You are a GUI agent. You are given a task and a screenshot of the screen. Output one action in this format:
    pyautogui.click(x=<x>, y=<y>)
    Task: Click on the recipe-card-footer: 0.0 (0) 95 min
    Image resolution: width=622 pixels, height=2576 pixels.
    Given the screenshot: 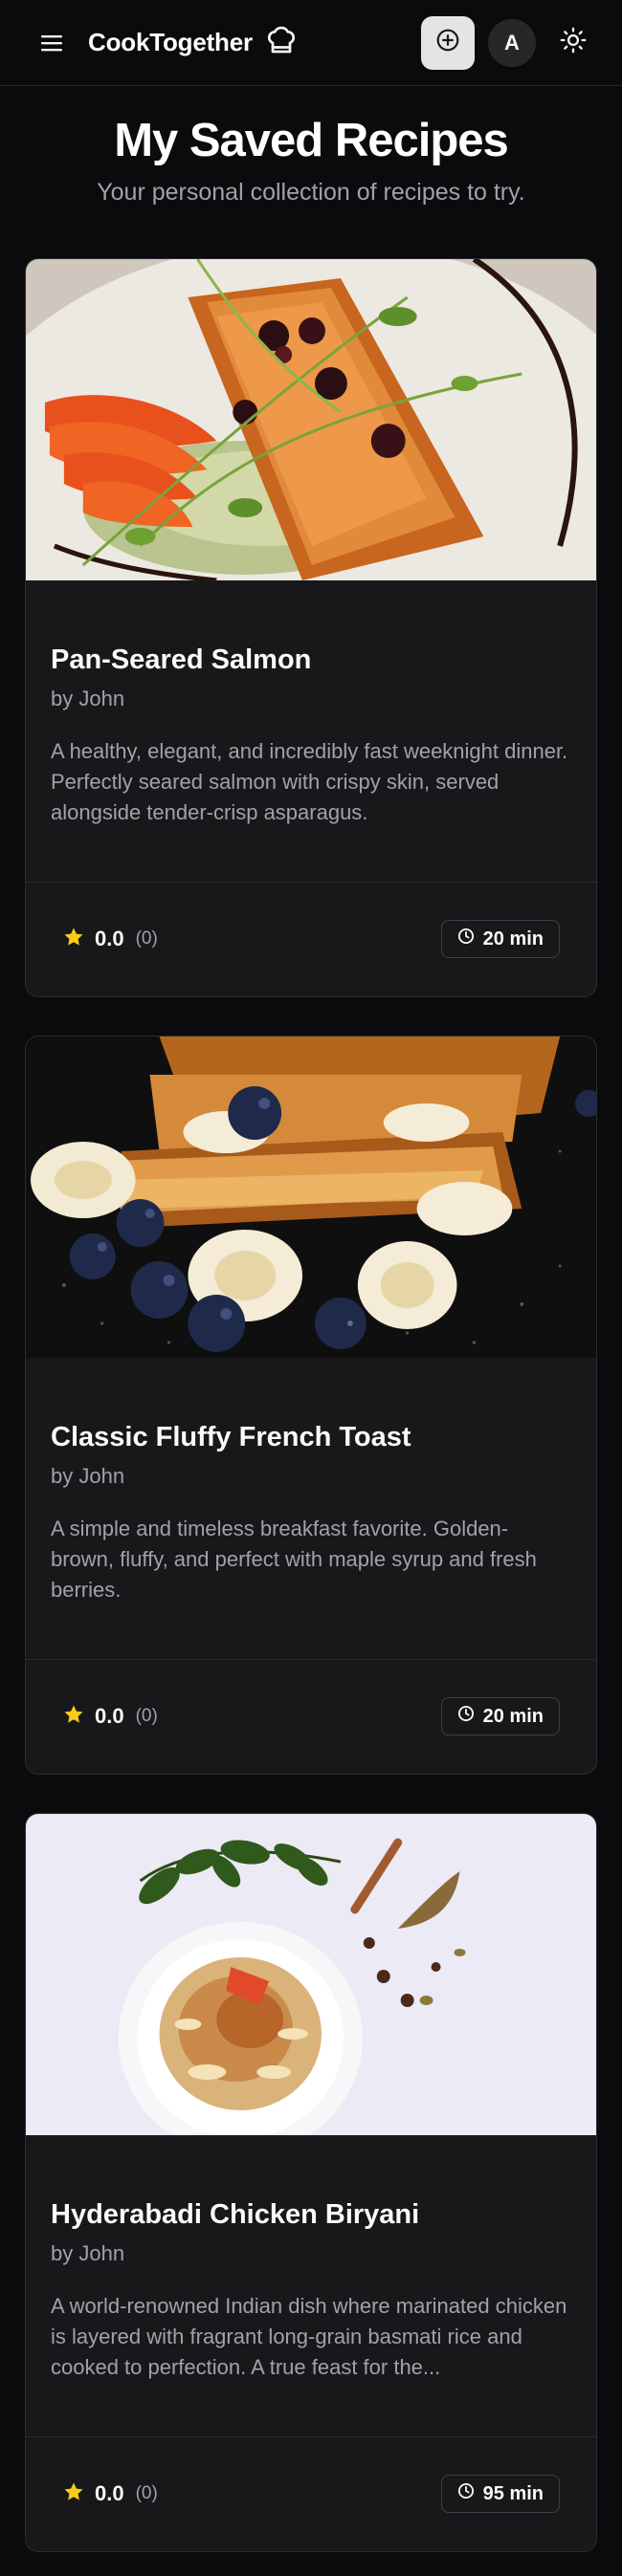 What is the action you would take?
    pyautogui.click(x=311, y=2494)
    